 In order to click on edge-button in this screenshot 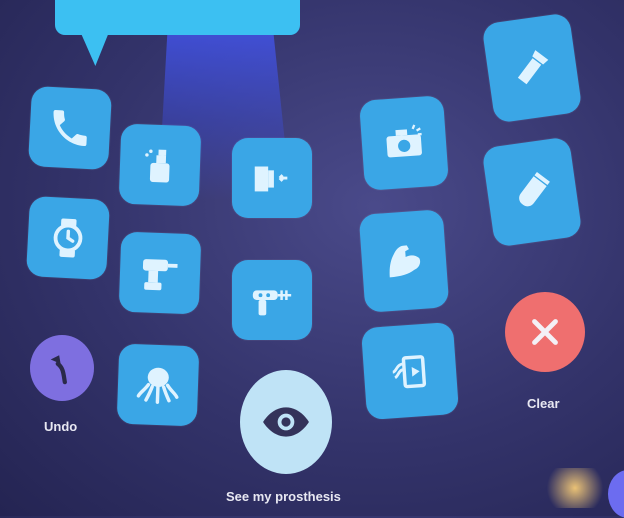, I will do `click(616, 494)`.